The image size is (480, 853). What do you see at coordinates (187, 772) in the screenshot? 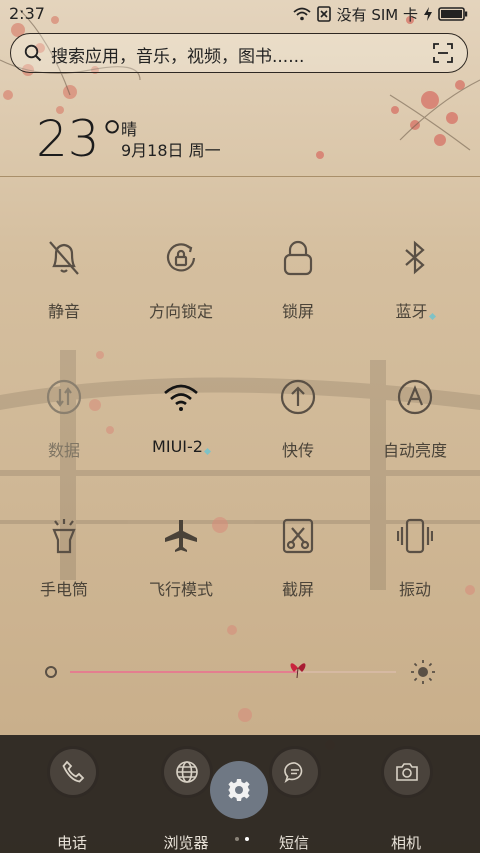
I see `browser-icon` at bounding box center [187, 772].